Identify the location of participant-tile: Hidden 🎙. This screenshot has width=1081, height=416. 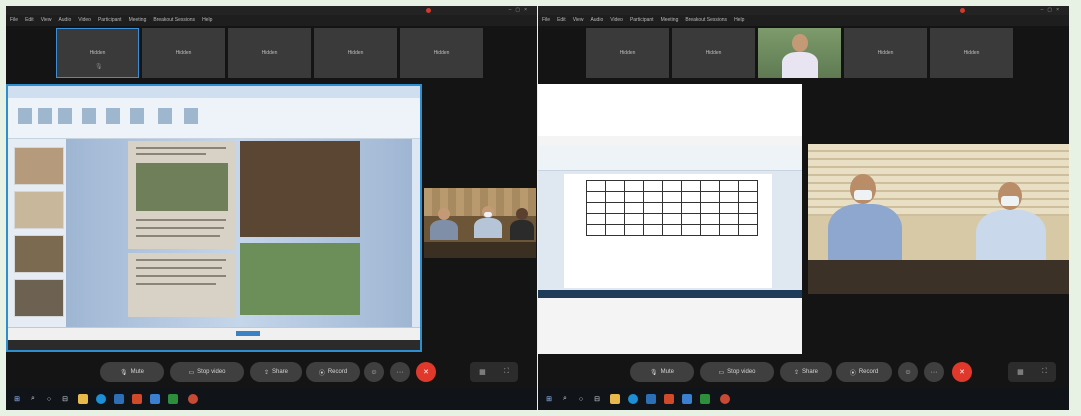
(97, 53).